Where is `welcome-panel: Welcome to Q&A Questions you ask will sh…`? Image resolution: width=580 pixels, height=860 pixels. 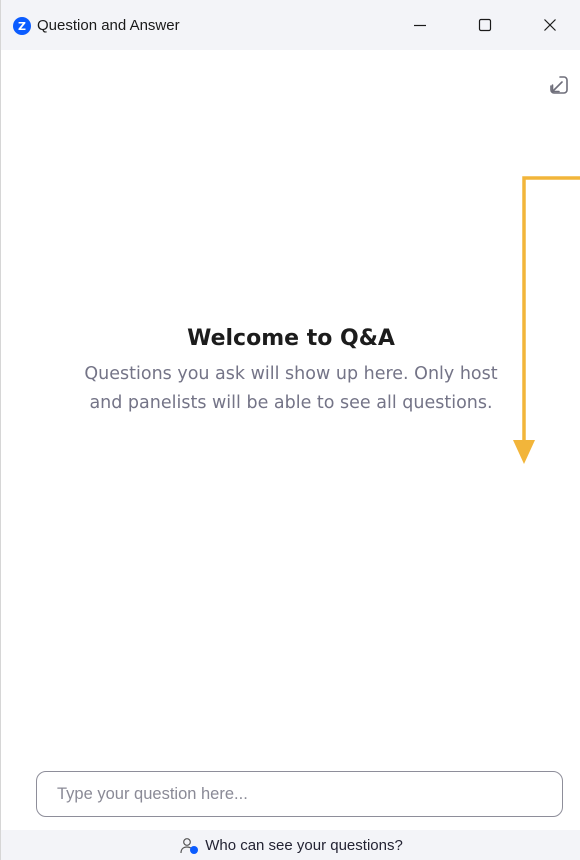 welcome-panel: Welcome to Q&A Questions you ask will sh… is located at coordinates (291, 370).